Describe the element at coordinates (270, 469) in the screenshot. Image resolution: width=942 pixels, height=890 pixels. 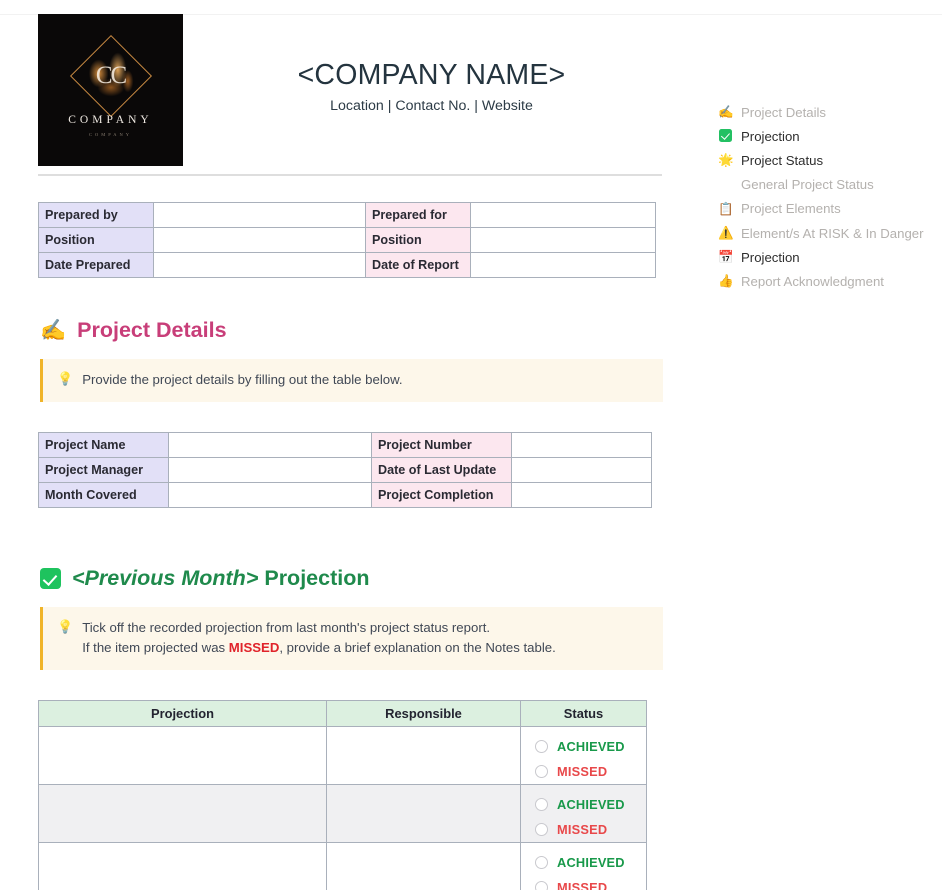
I see `value-project-manager` at that location.